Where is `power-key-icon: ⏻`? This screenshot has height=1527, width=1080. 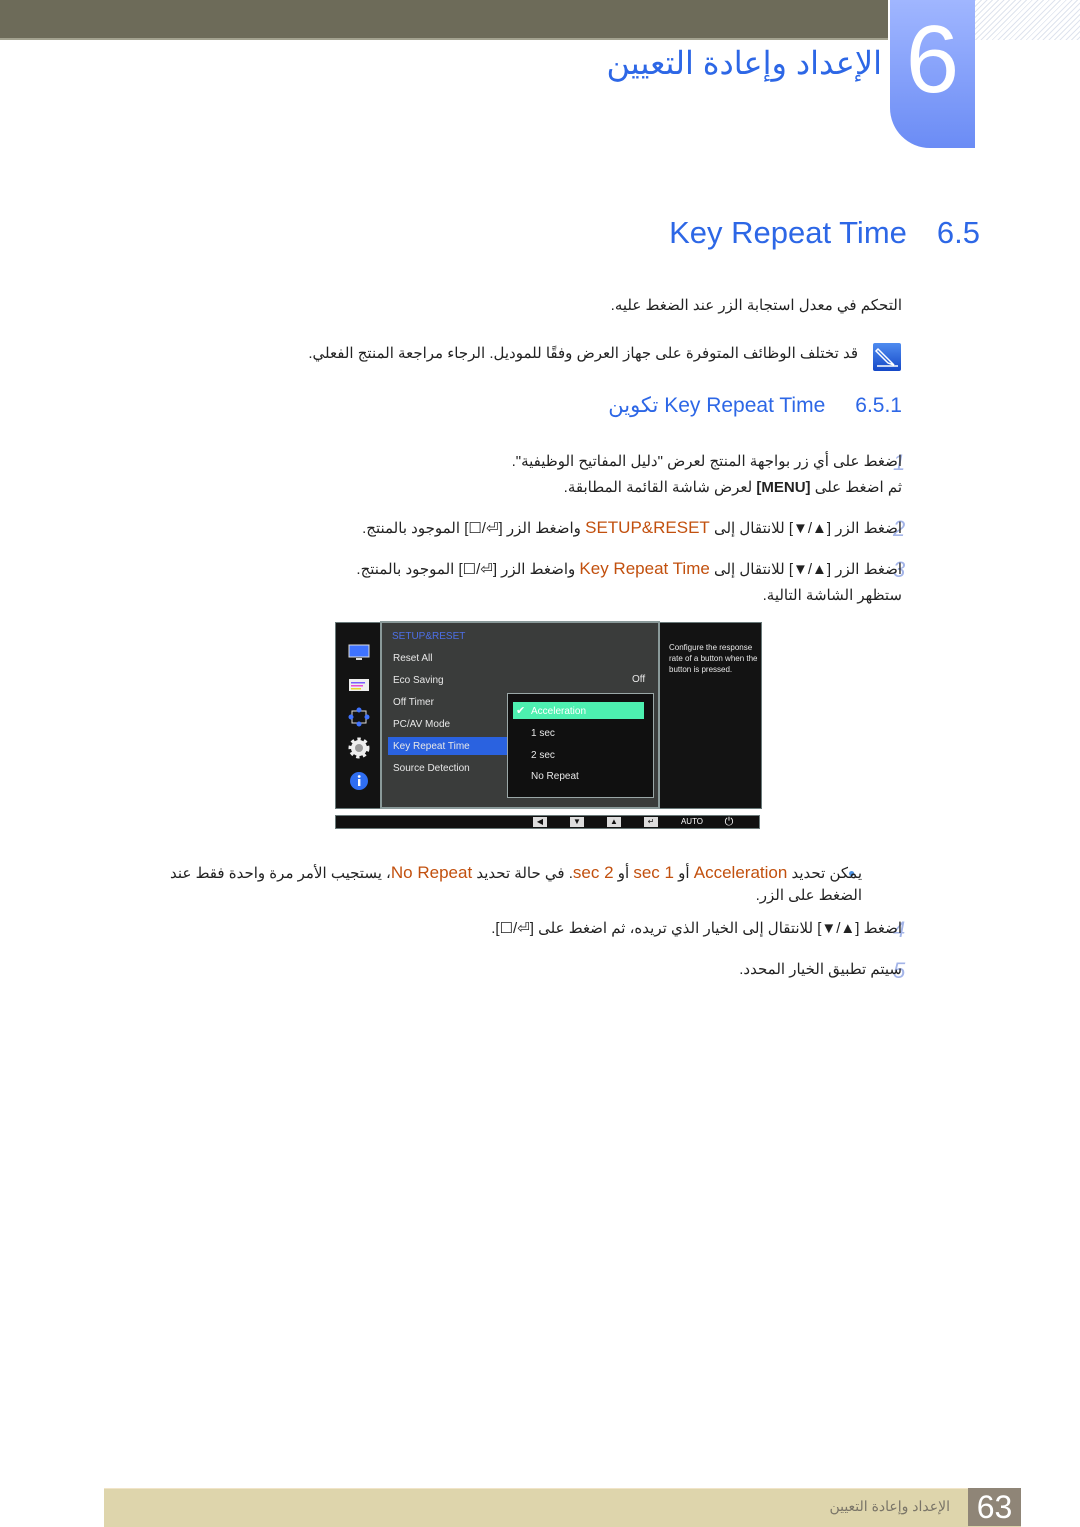
power-key-icon: ⏻ is located at coordinates (729, 822).